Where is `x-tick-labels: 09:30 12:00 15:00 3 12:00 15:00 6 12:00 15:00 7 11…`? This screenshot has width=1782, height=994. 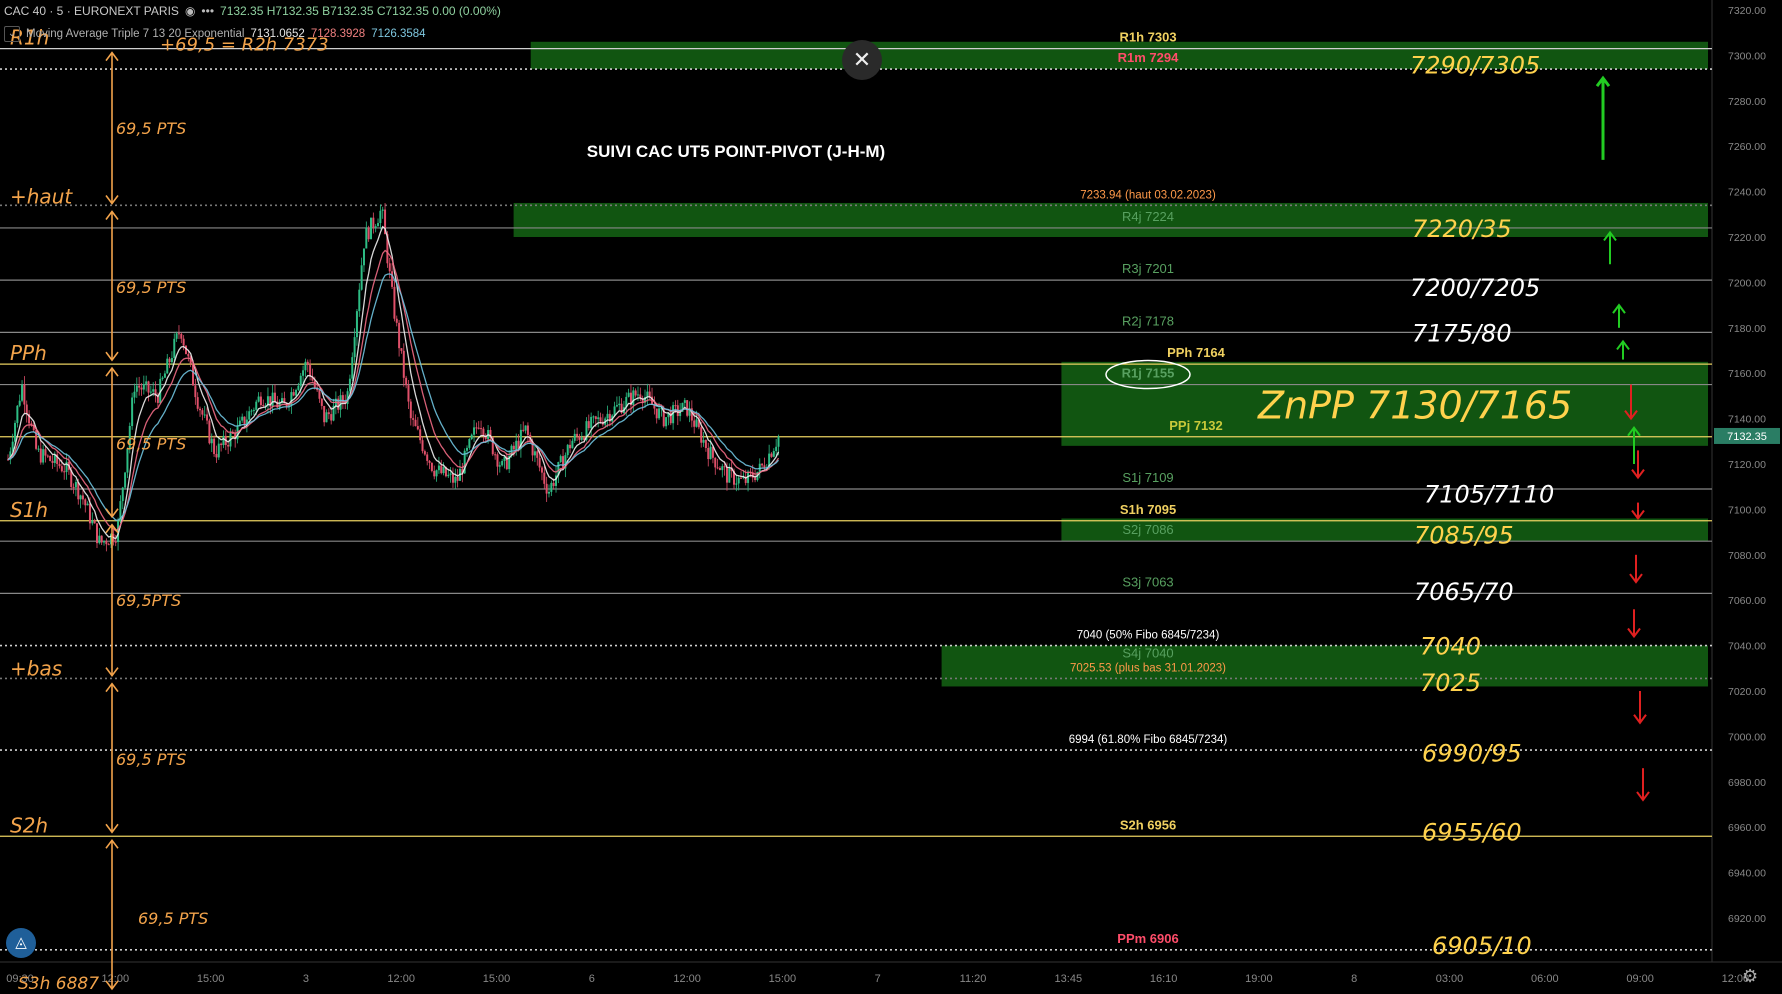 x-tick-labels: 09:30 12:00 15:00 3 12:00 15:00 6 12:00 15:00 7 11… is located at coordinates (877, 979).